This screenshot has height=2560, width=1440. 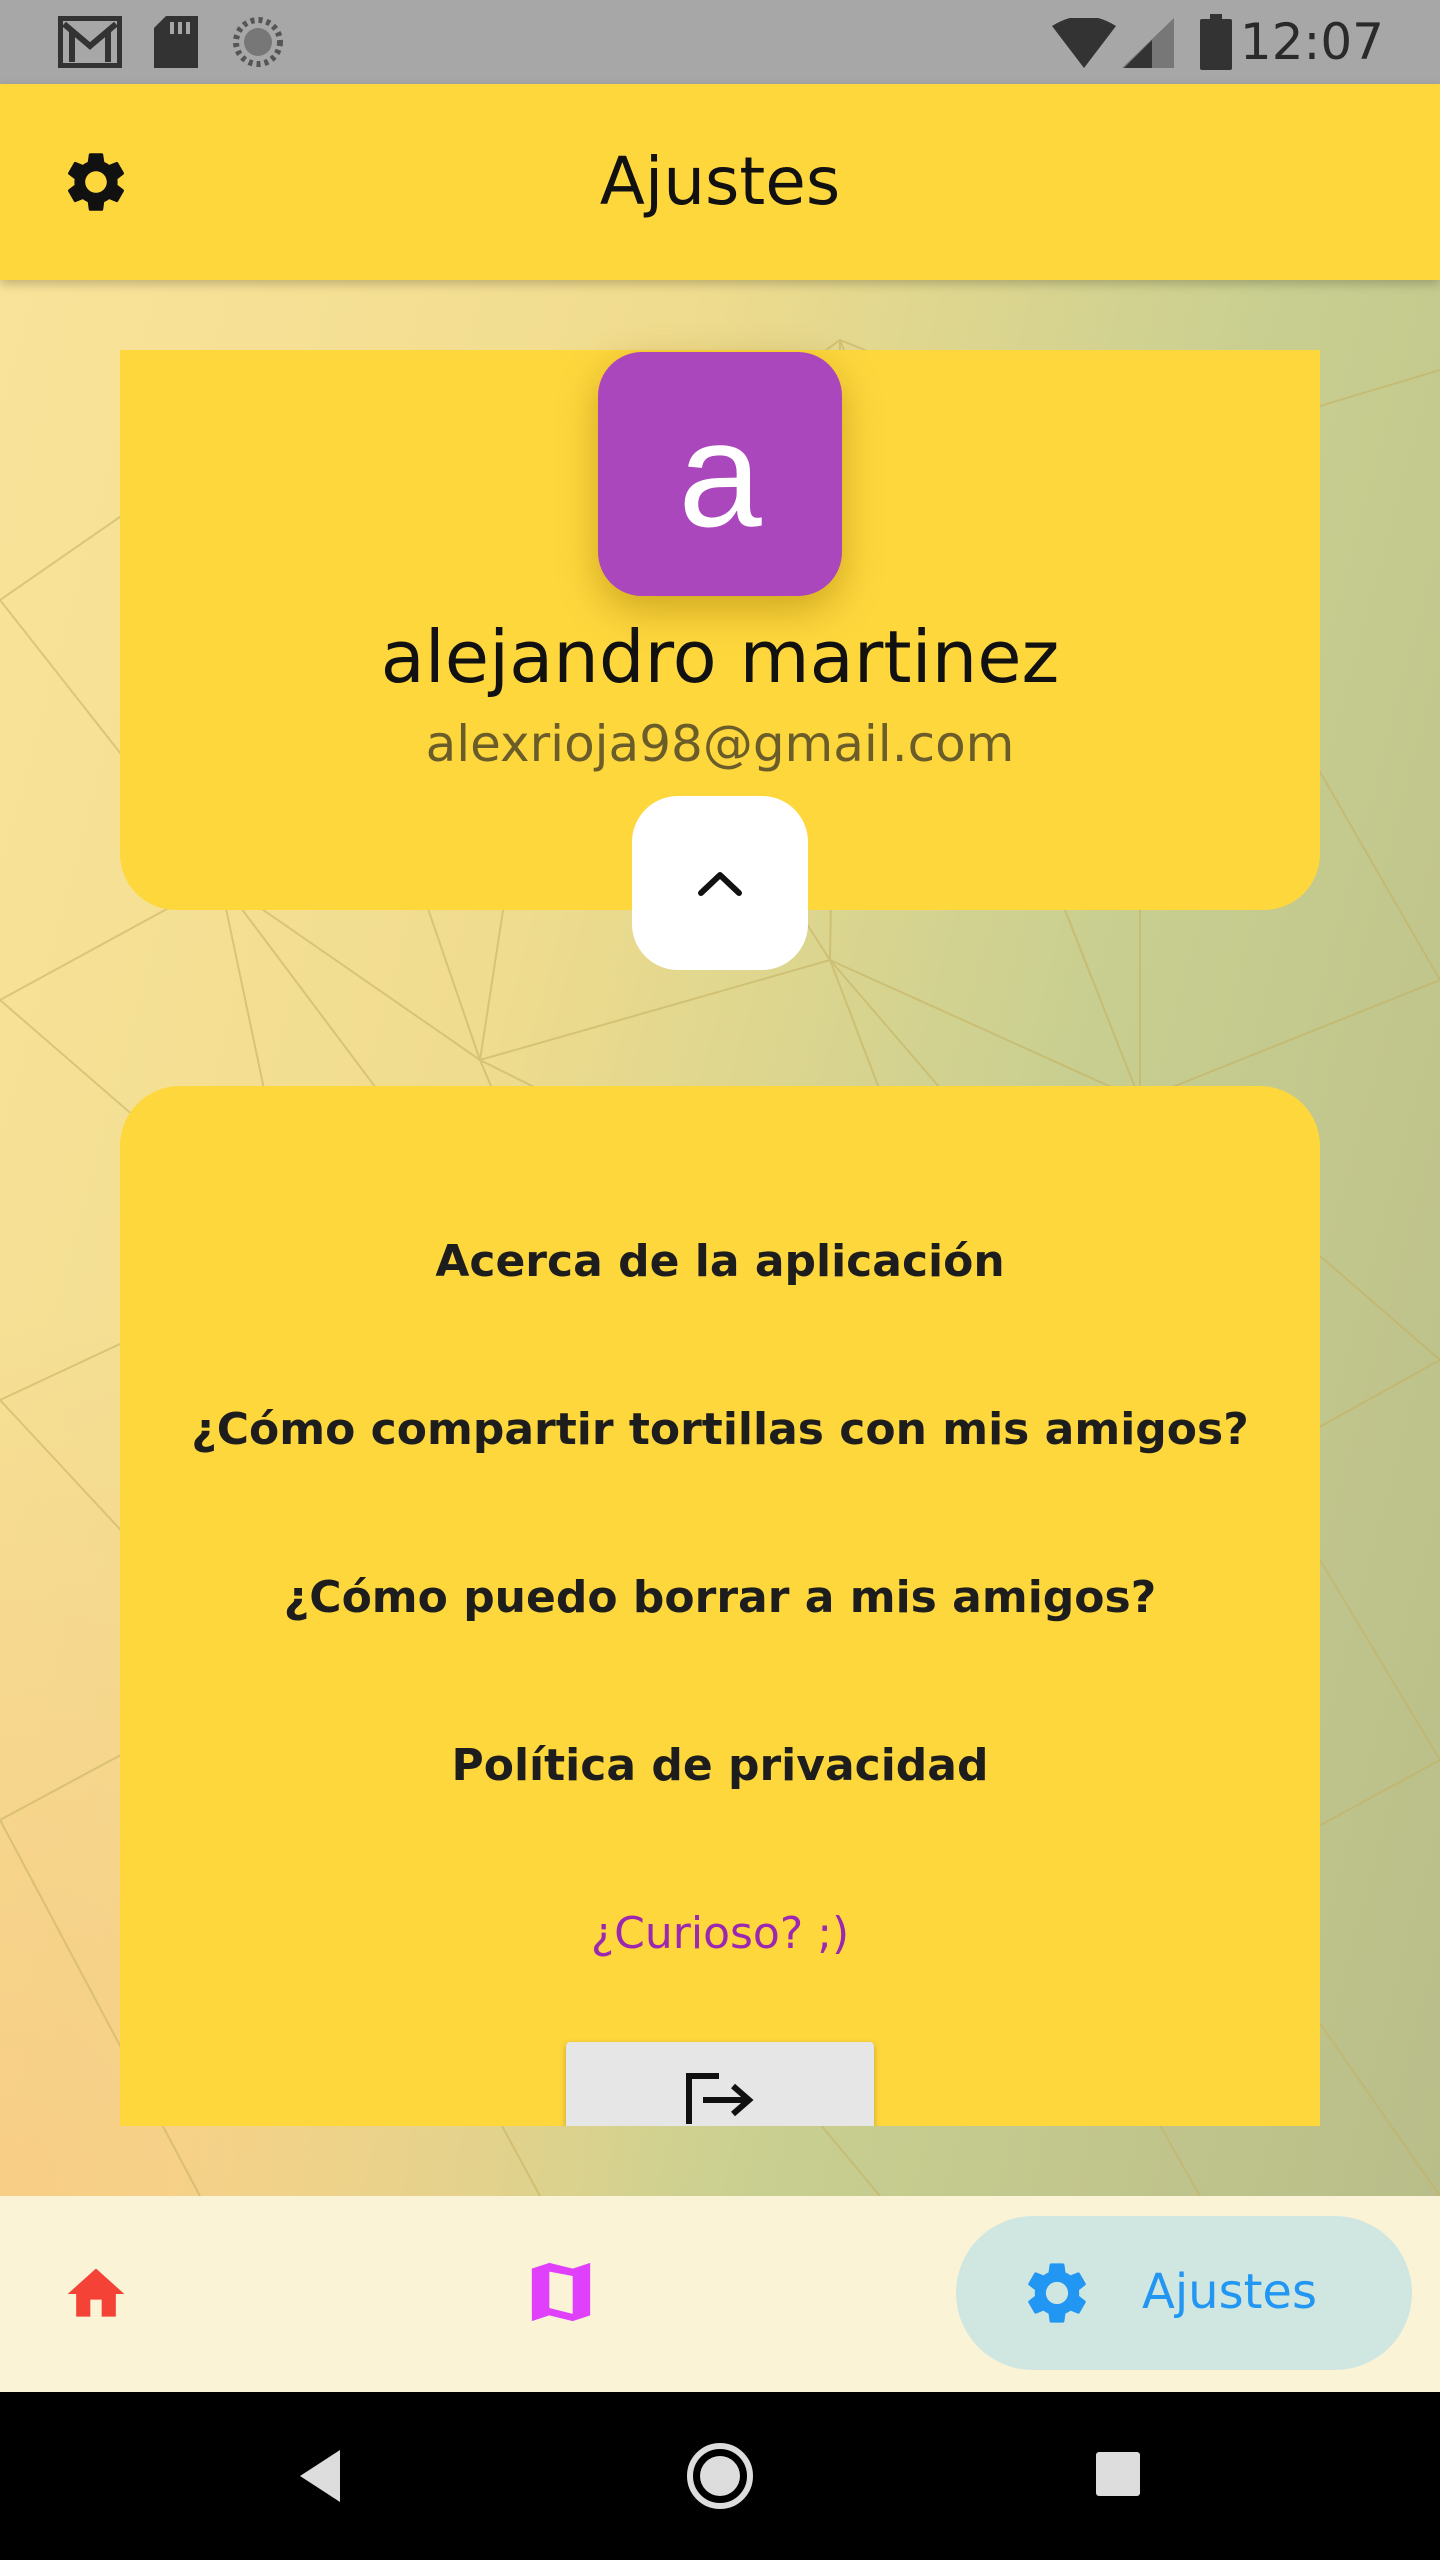 I want to click on avatar: a, so click(x=720, y=474).